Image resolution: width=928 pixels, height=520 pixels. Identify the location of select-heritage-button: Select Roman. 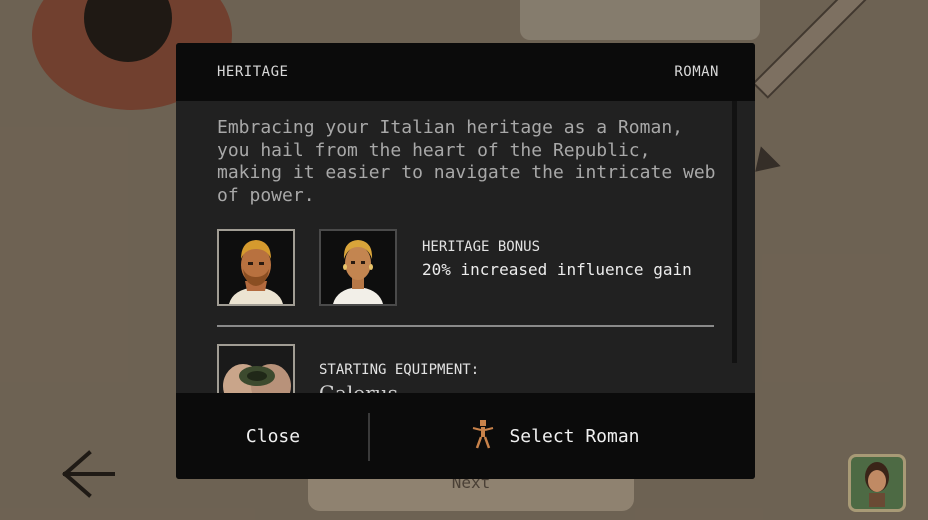
(562, 436).